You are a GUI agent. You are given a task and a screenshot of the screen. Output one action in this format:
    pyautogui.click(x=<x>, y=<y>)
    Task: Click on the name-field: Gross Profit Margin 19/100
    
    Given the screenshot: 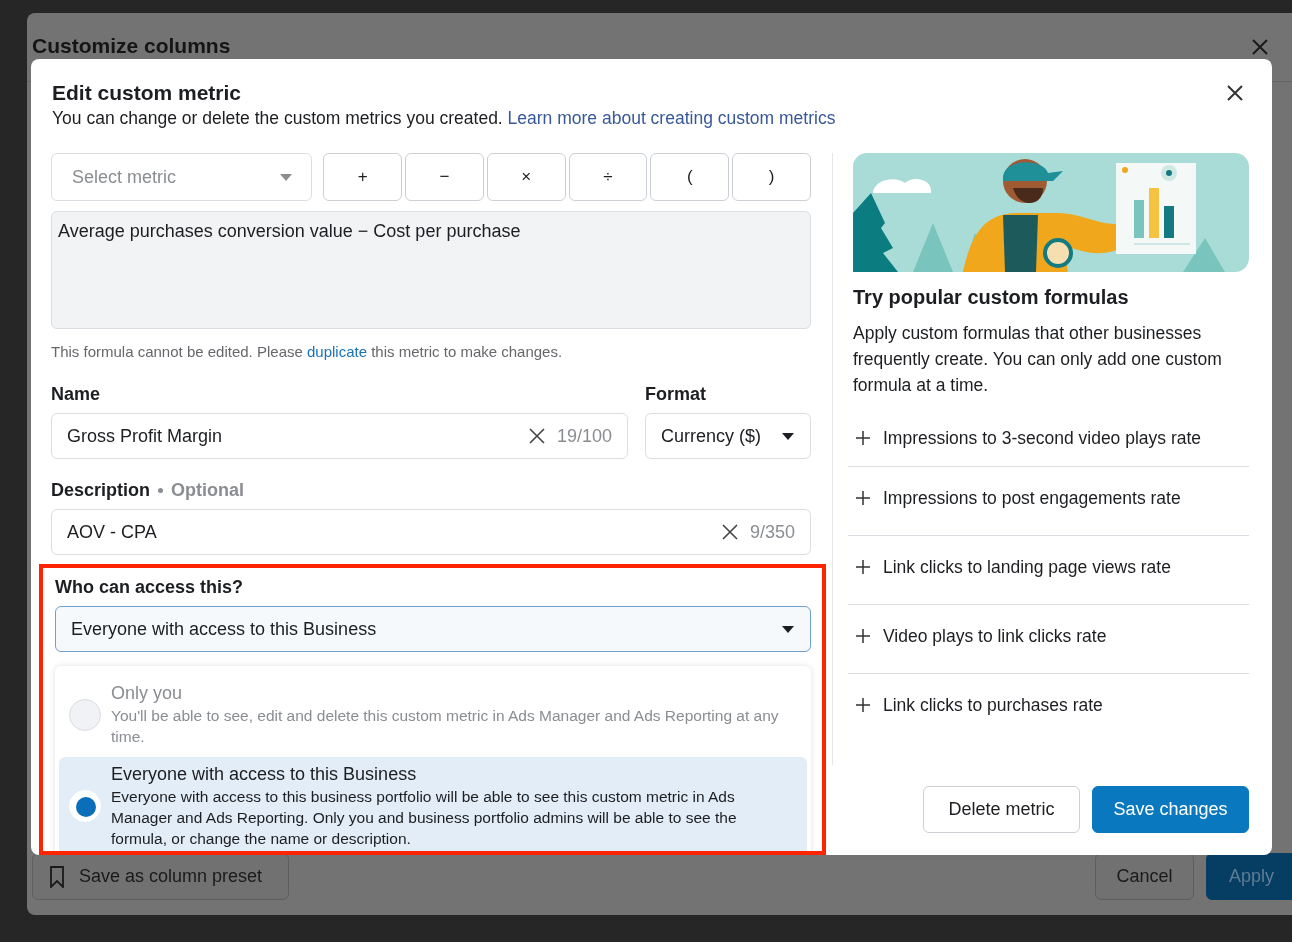 What is the action you would take?
    pyautogui.click(x=339, y=436)
    